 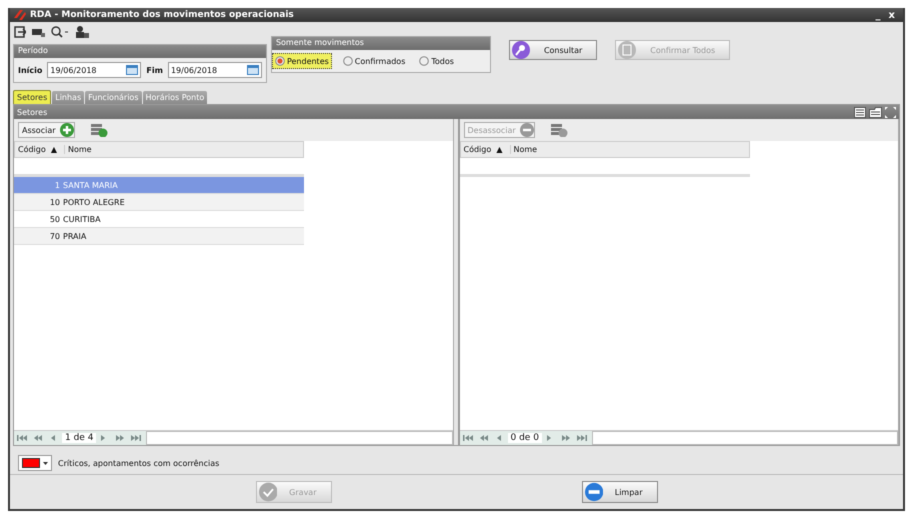 What do you see at coordinates (159, 236) in the screenshot?
I see `table-row: 70 PRAIA` at bounding box center [159, 236].